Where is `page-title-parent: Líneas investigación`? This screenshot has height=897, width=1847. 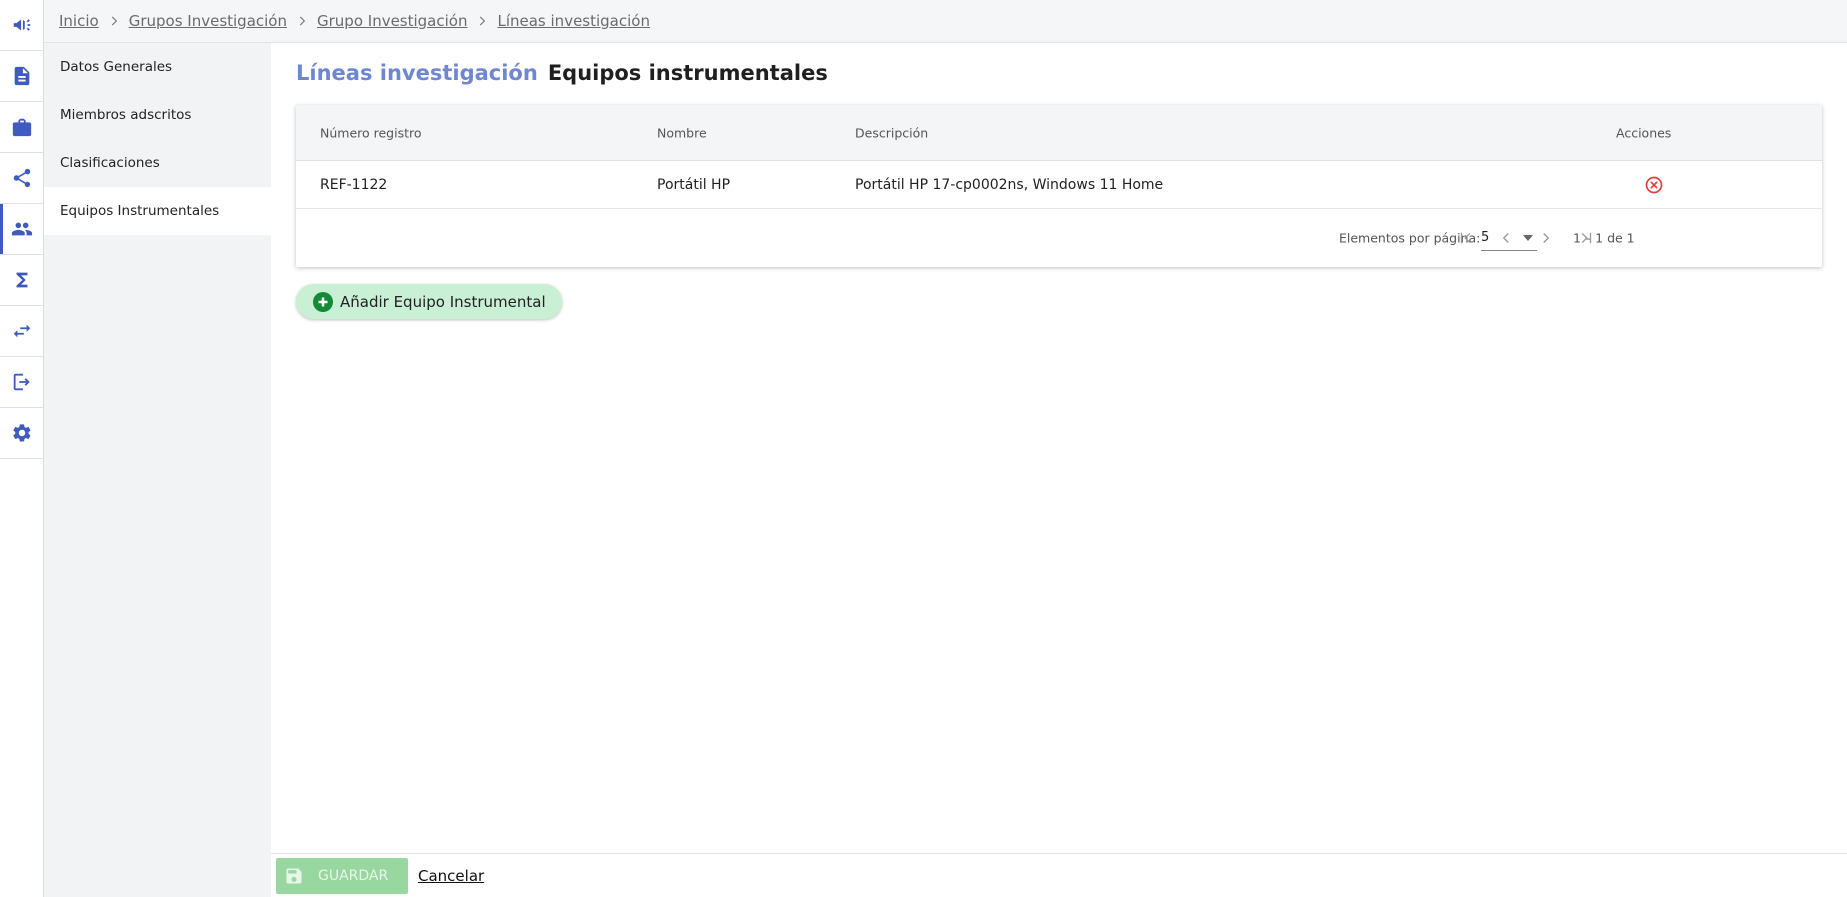
page-title-parent: Líneas investigación is located at coordinates (417, 73).